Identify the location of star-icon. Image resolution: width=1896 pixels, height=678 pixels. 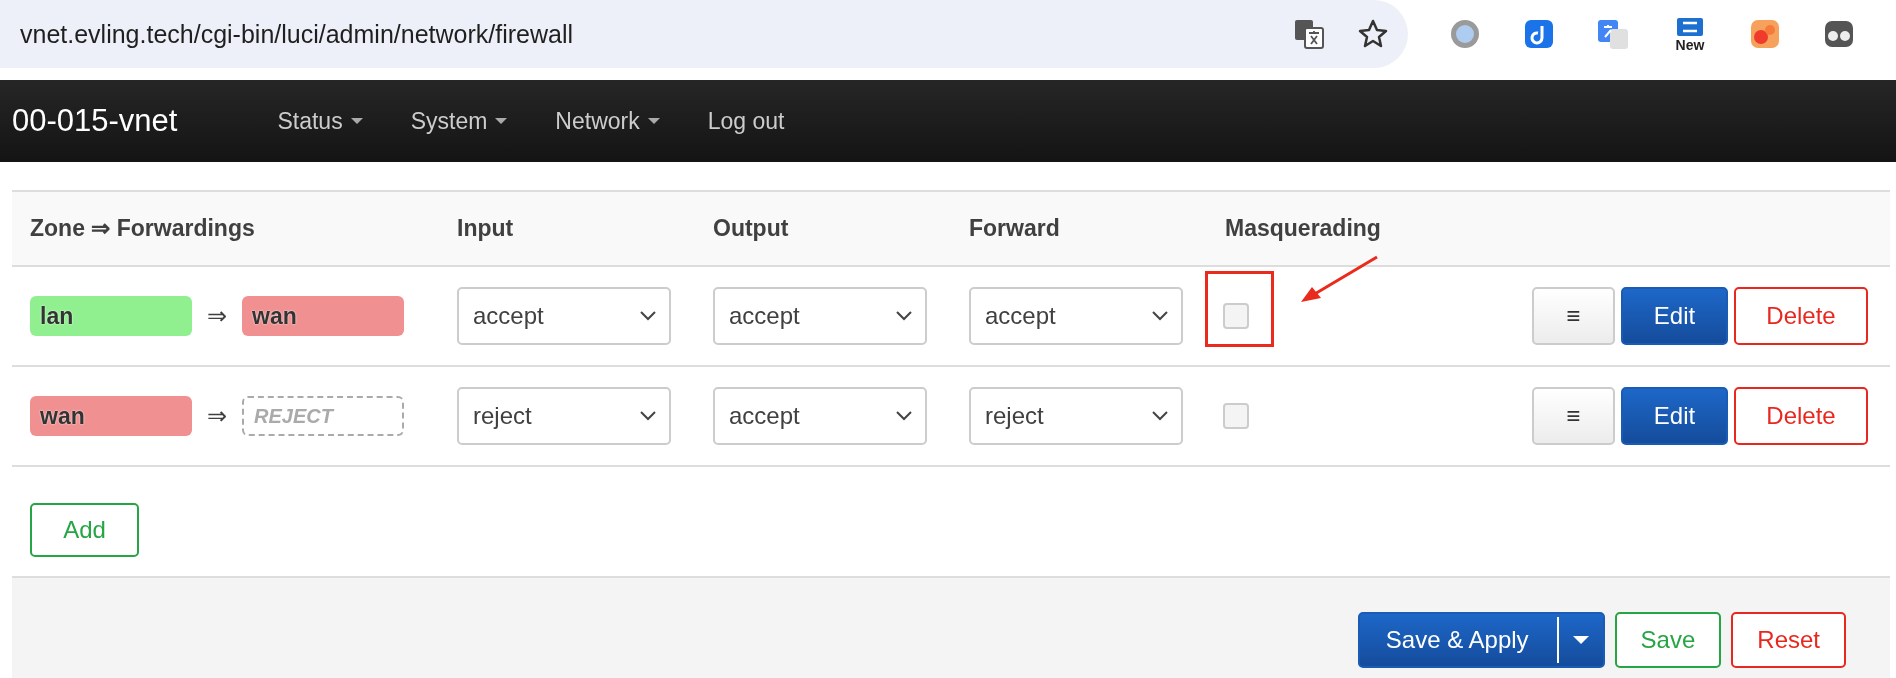
(1373, 34).